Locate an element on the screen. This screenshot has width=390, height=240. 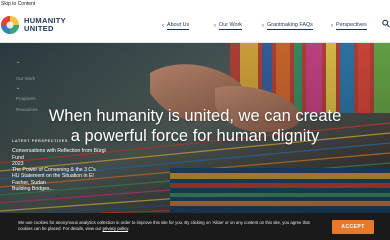
nav-item-our-work: ‹ Our Work is located at coordinates (228, 25).